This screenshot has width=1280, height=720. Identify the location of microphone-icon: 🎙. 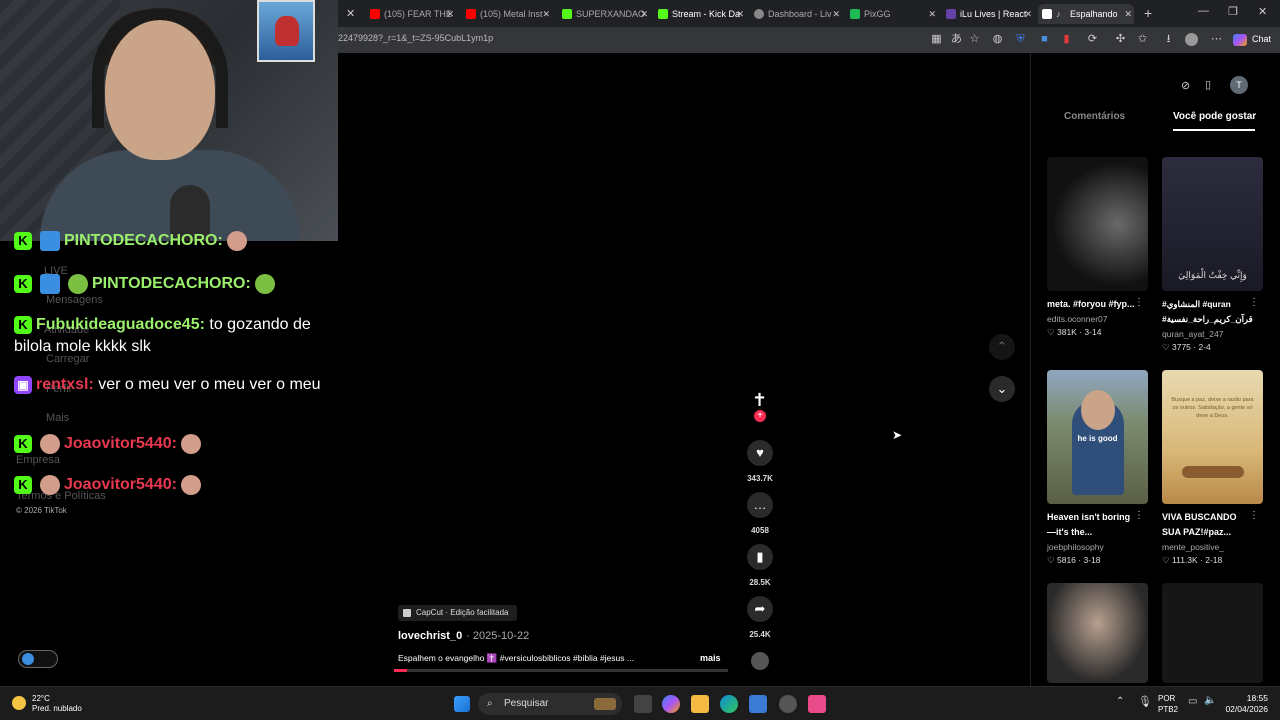
(1145, 701).